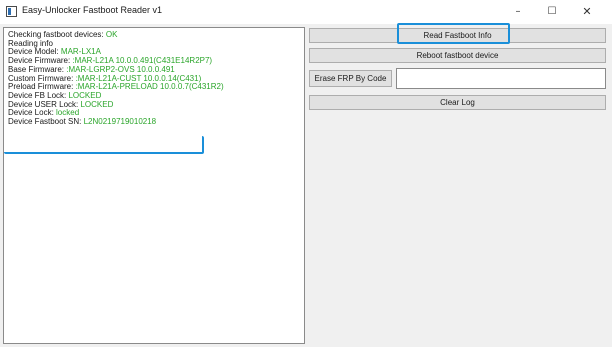  I want to click on log-label: Device Lock:, so click(32, 113).